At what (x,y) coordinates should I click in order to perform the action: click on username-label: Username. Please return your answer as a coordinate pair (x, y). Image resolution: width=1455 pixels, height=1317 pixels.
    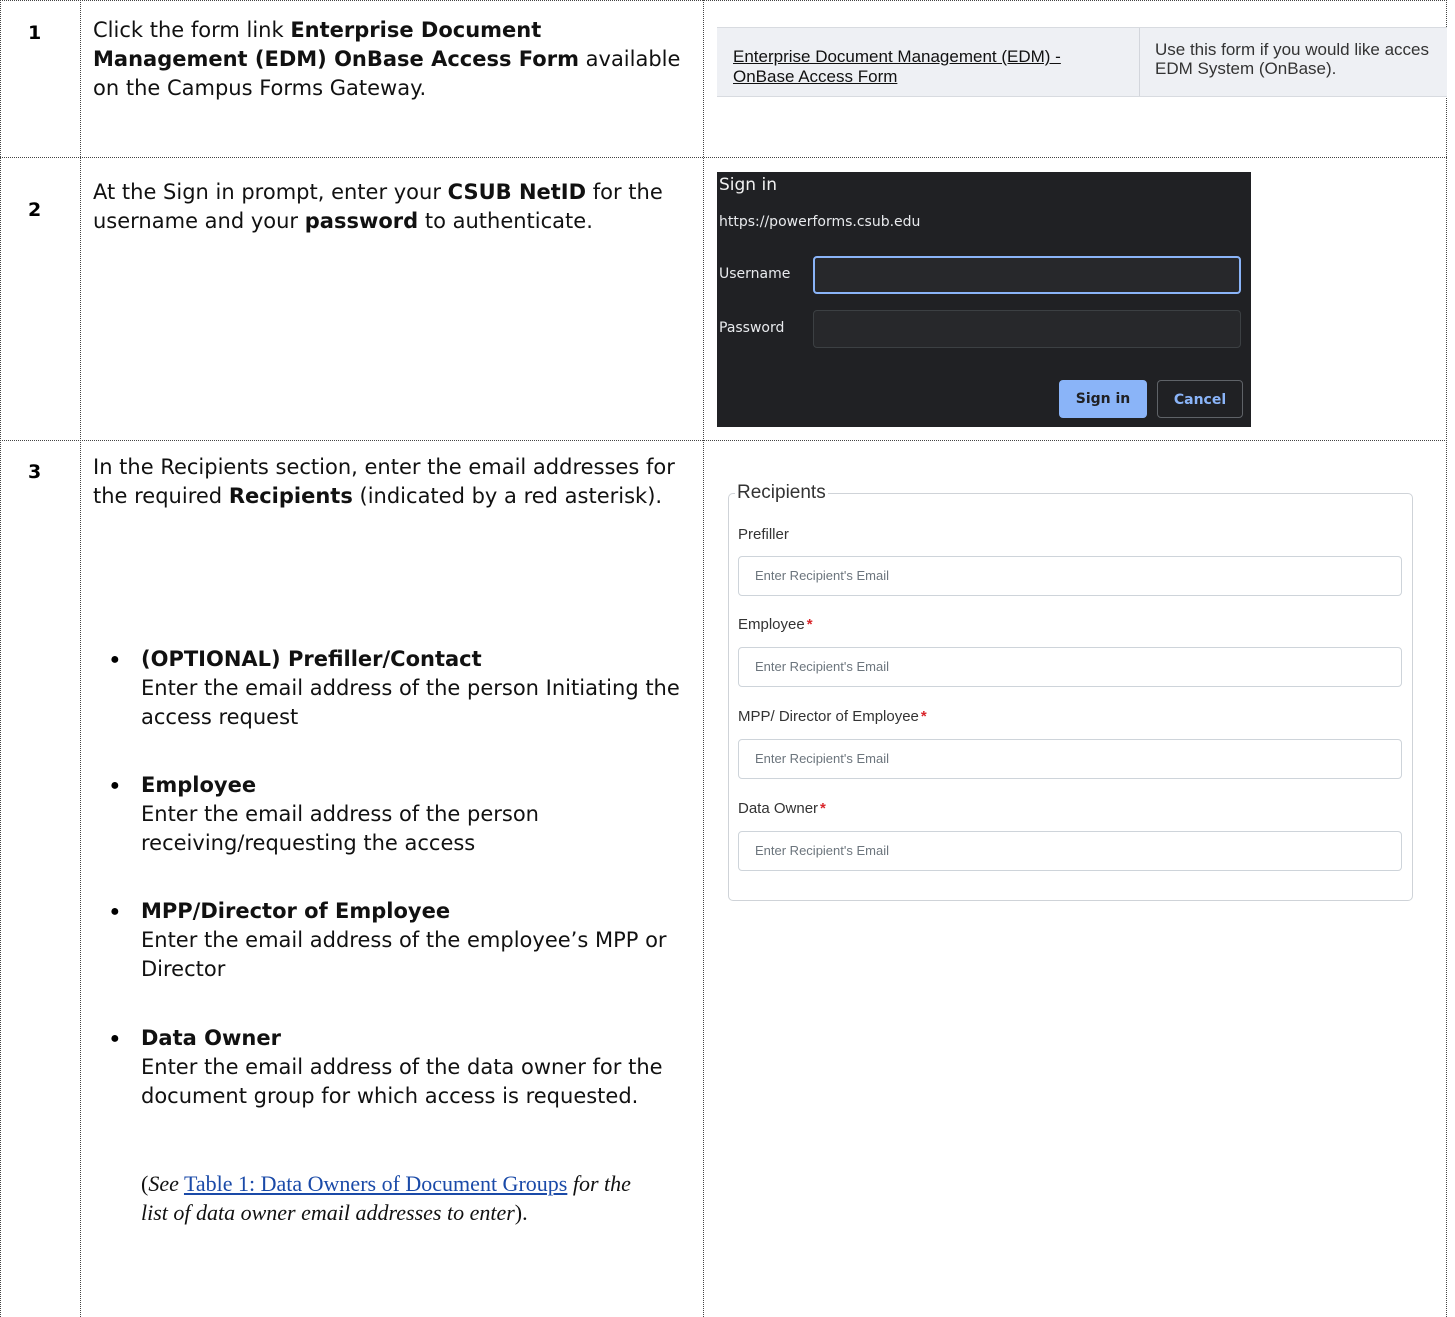
    Looking at the image, I should click on (755, 274).